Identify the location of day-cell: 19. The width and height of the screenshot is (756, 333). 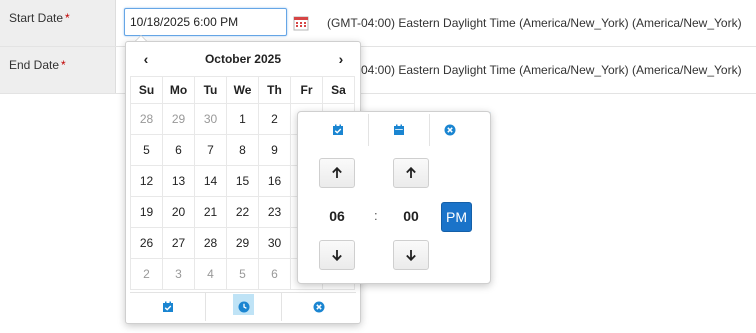
(146, 212).